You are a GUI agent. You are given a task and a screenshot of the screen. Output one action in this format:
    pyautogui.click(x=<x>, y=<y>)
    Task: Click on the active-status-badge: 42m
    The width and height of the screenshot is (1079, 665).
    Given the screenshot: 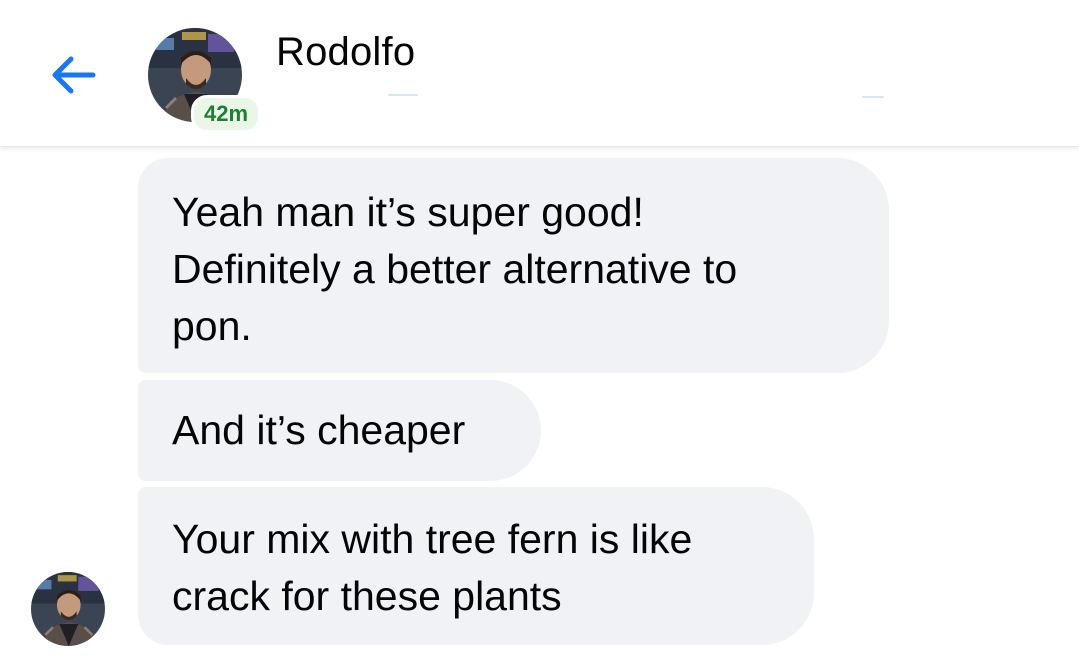 What is the action you would take?
    pyautogui.click(x=226, y=114)
    